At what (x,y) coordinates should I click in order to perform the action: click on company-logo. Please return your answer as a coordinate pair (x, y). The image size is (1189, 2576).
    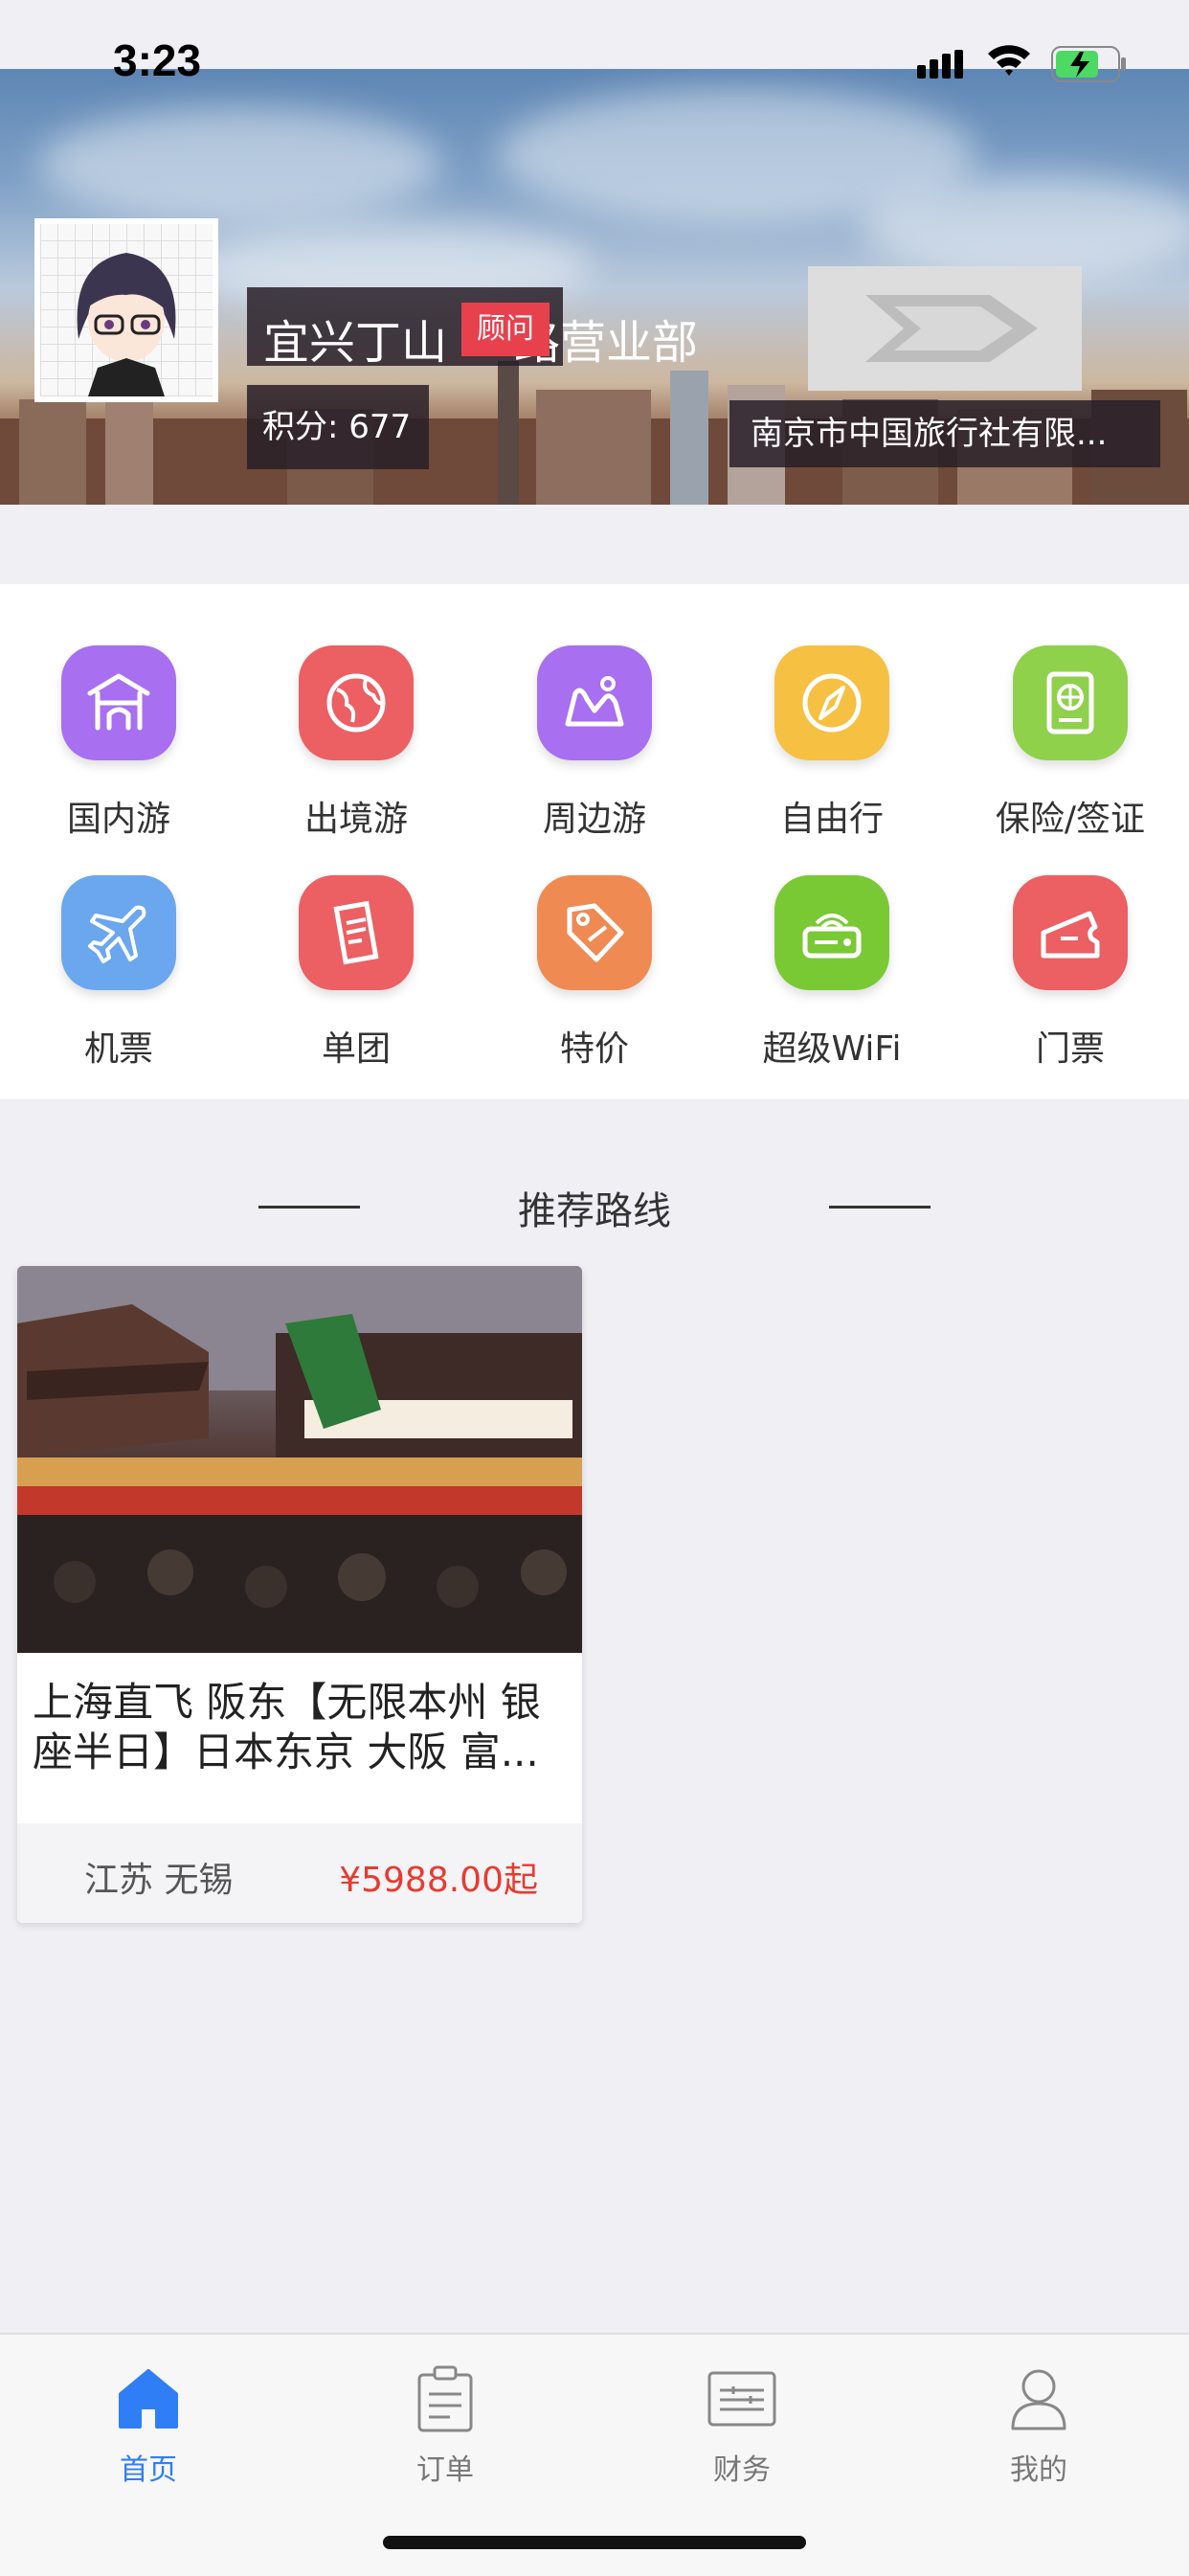
    Looking at the image, I should click on (945, 328).